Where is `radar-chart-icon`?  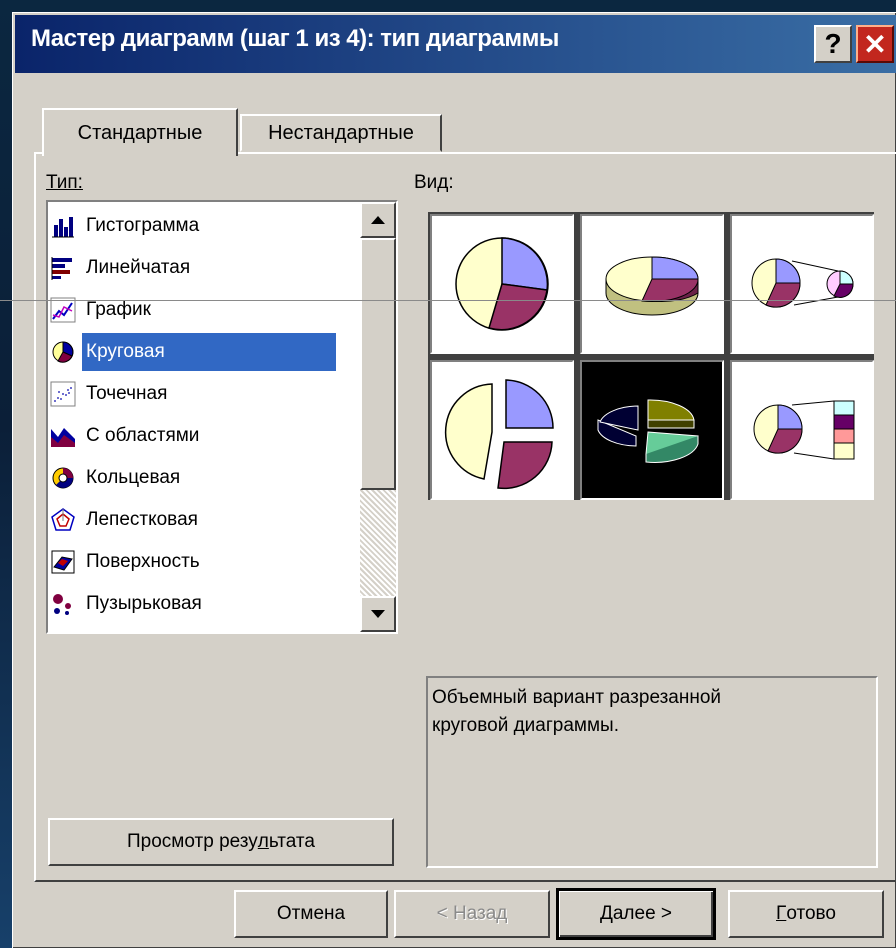 radar-chart-icon is located at coordinates (63, 520).